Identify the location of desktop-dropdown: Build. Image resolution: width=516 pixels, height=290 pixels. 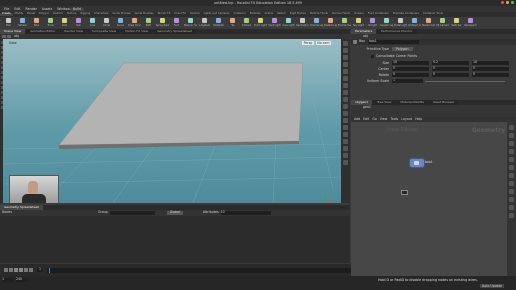
(77, 9).